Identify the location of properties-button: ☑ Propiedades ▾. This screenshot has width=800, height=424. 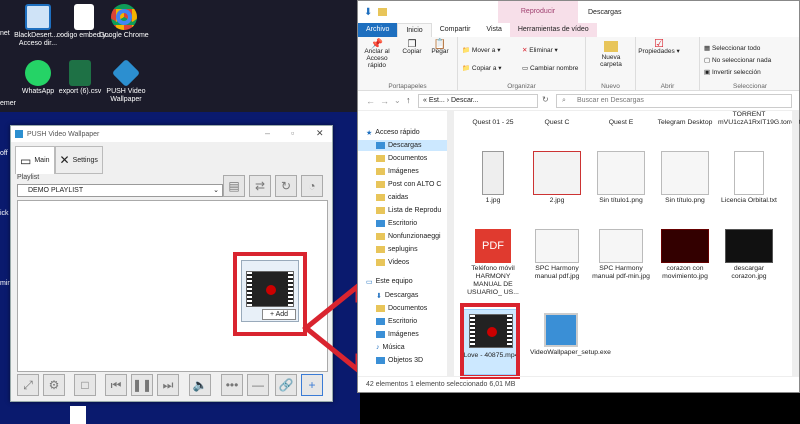
(659, 47).